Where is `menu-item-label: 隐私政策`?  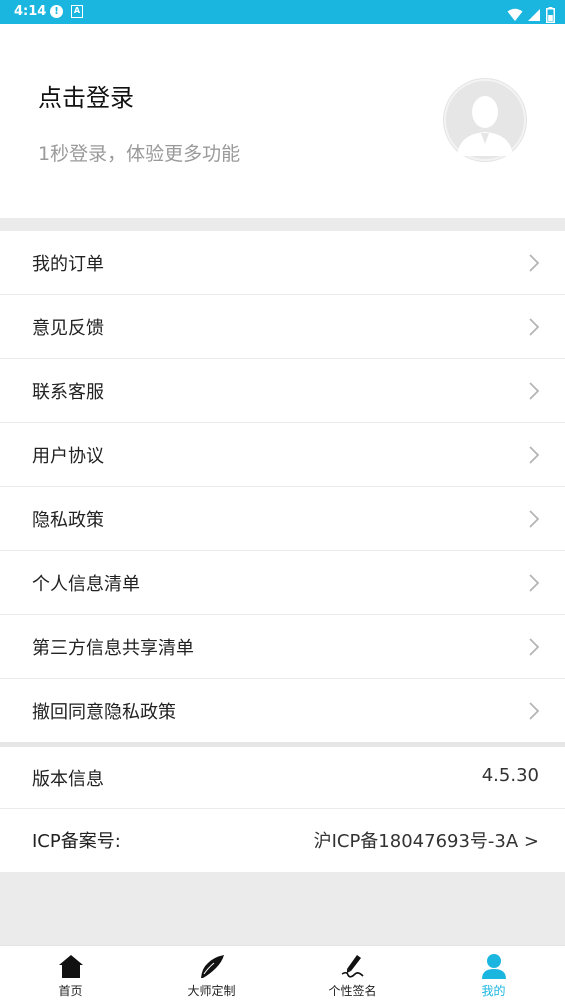
menu-item-label: 隐私政策 is located at coordinates (68, 520).